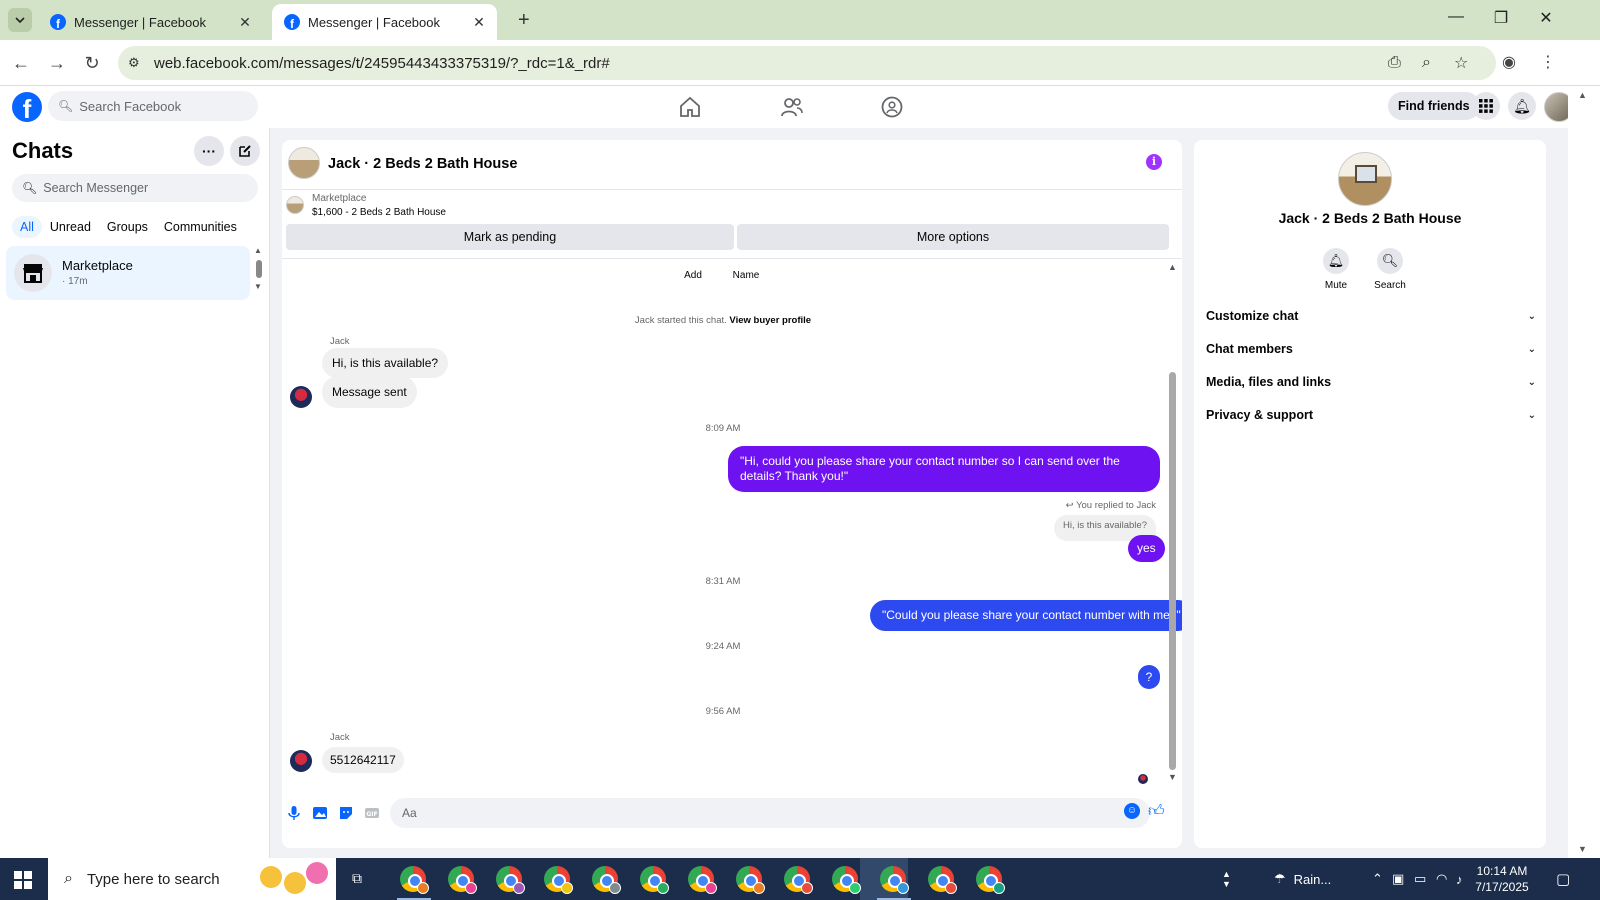  I want to click on menu-grid-icon, so click(1486, 106).